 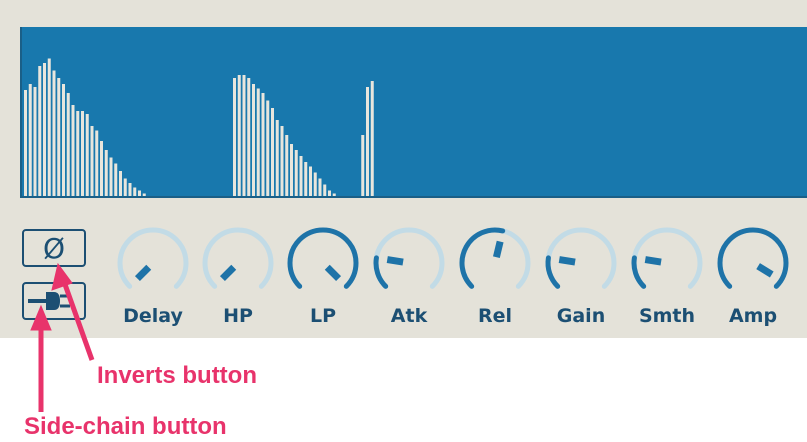 What do you see at coordinates (177, 375) in the screenshot?
I see `invert-annotation: Inverts button` at bounding box center [177, 375].